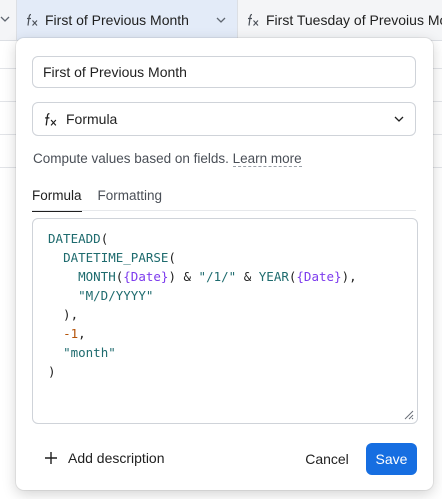  I want to click on formula-token: "/1/", so click(217, 276).